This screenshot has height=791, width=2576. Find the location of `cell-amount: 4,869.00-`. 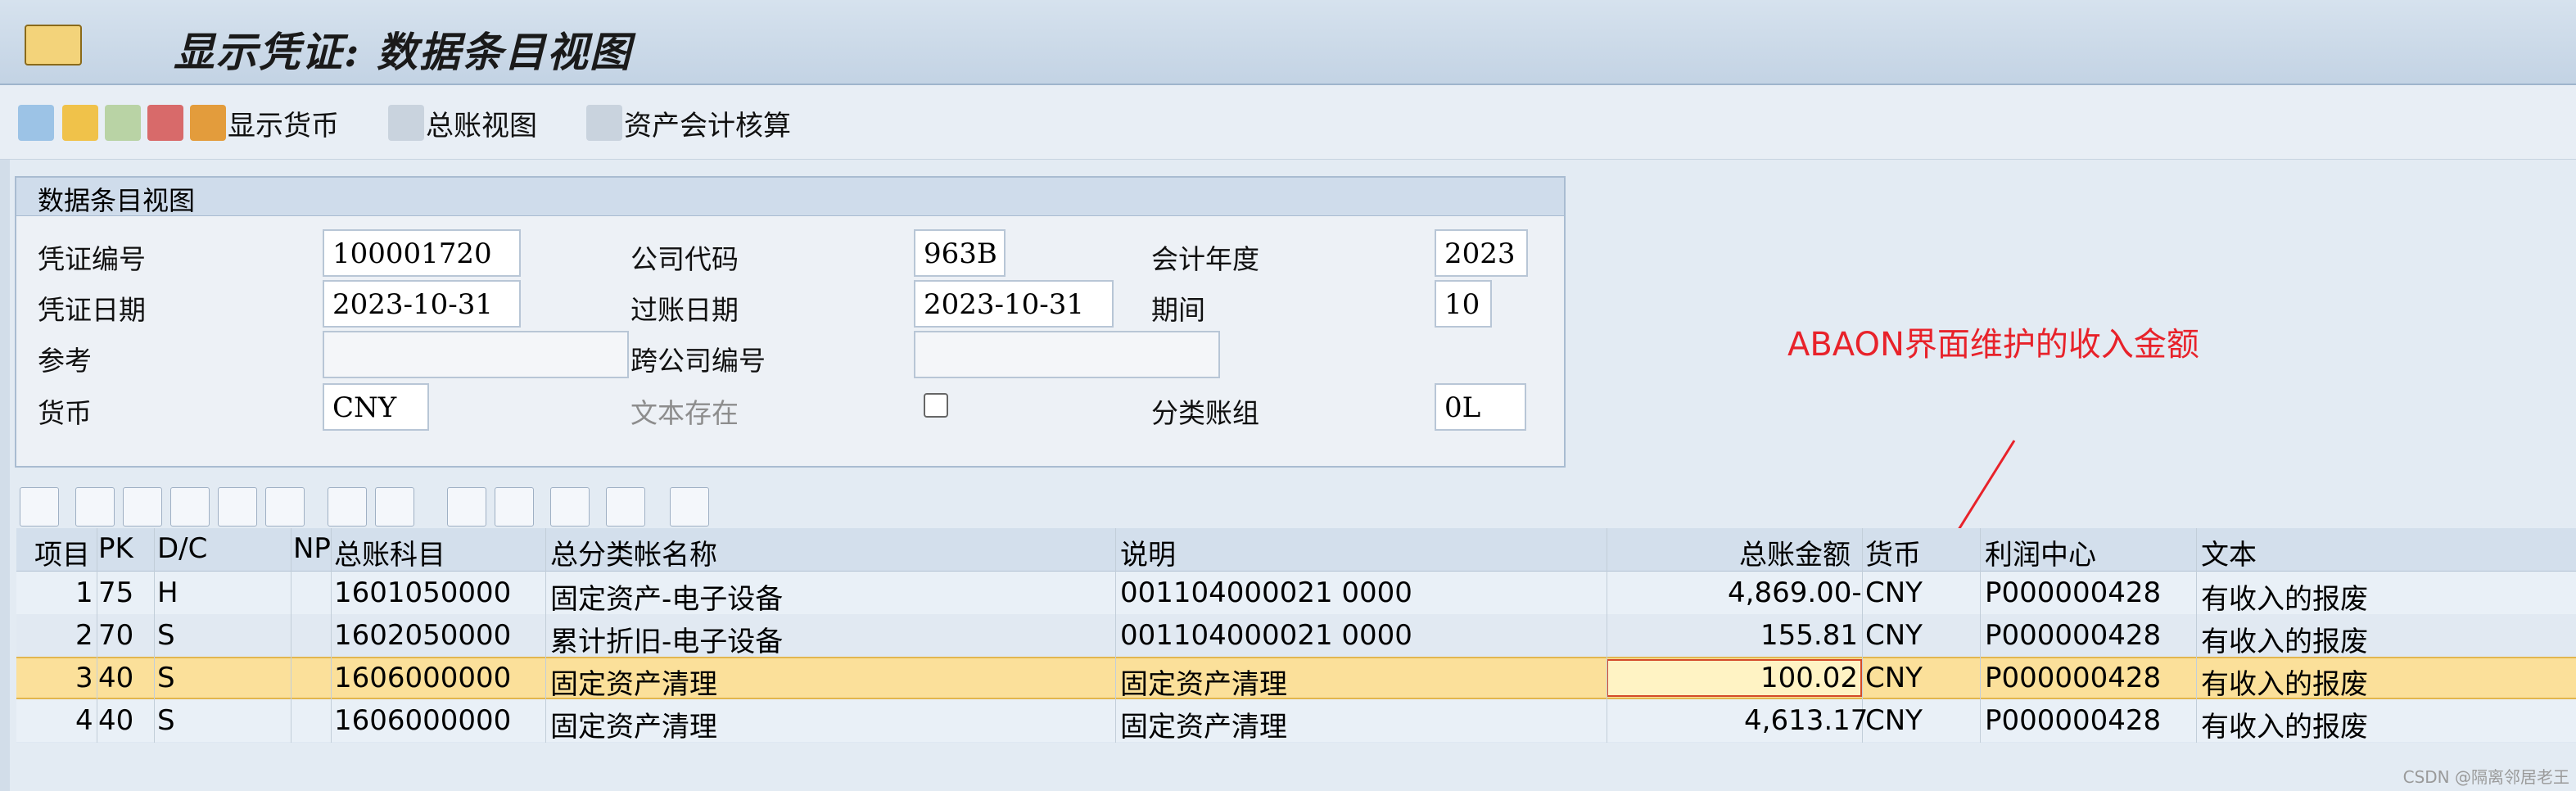

cell-amount: 4,869.00- is located at coordinates (1795, 592).